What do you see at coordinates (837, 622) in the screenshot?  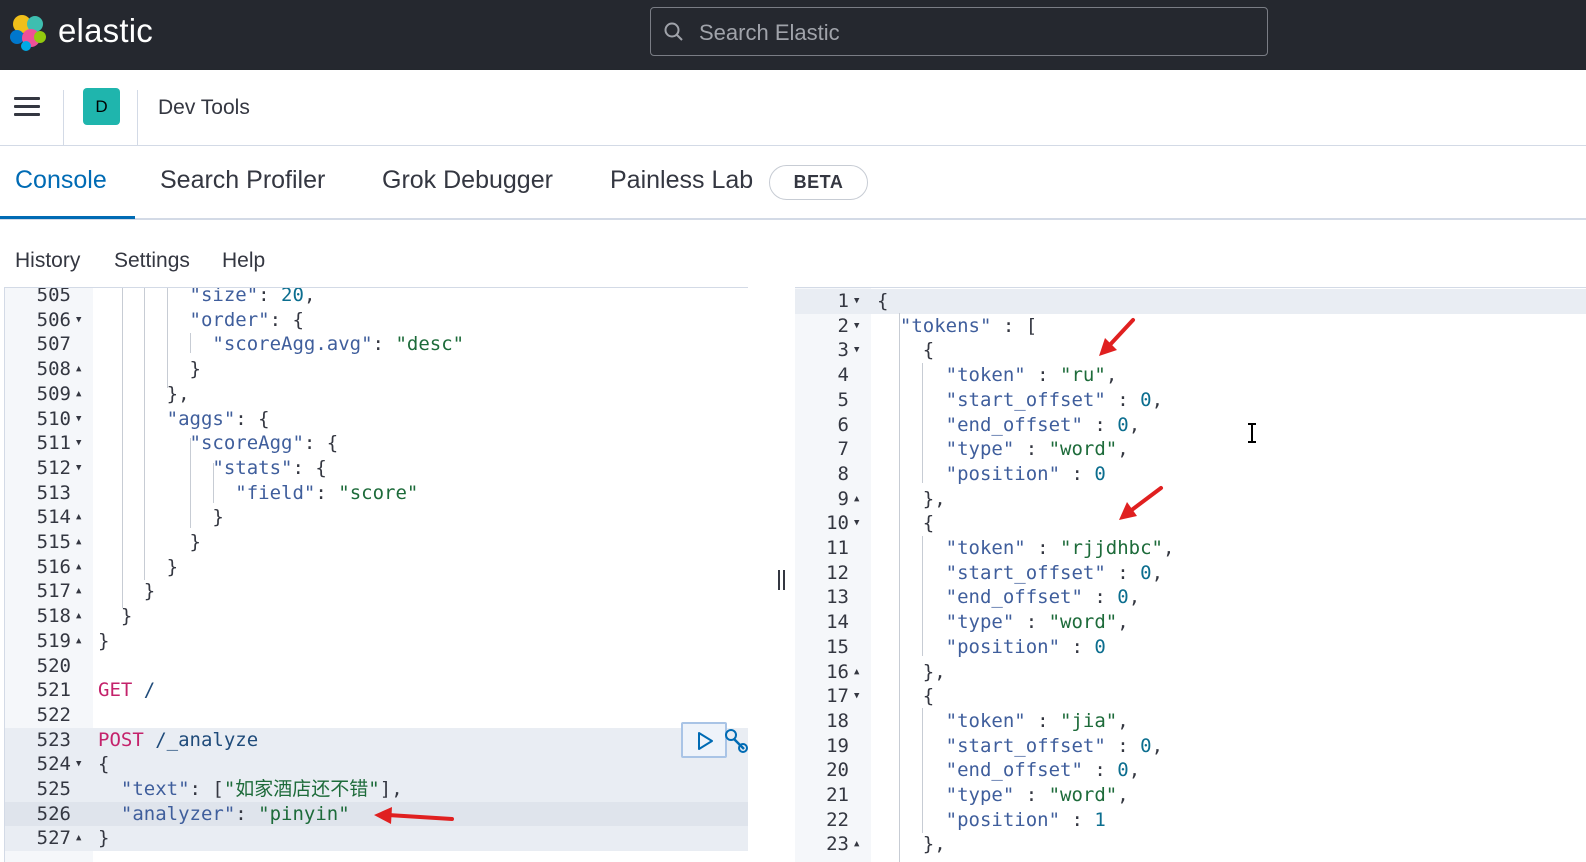 I see `line-number: 14` at bounding box center [837, 622].